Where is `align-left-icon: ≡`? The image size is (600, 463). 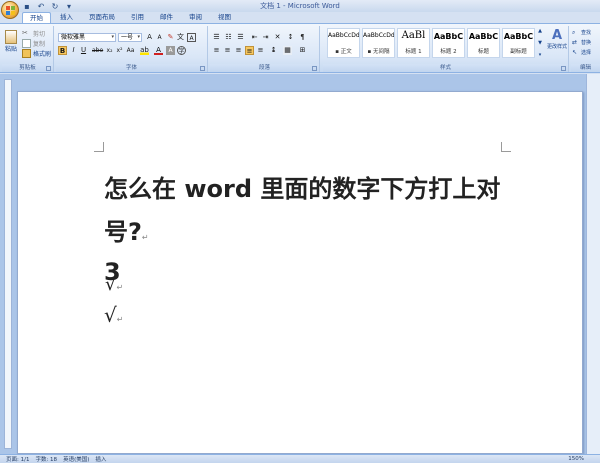 align-left-icon: ≡ is located at coordinates (216, 50).